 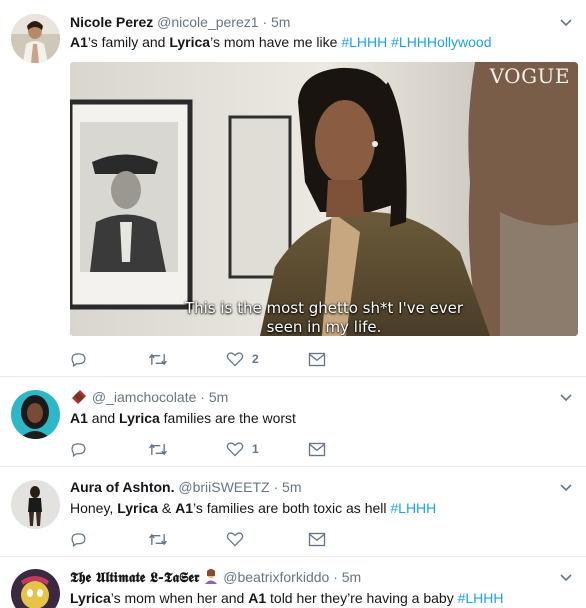 I want to click on hashtag-link: #LHHHollywood, so click(x=441, y=42).